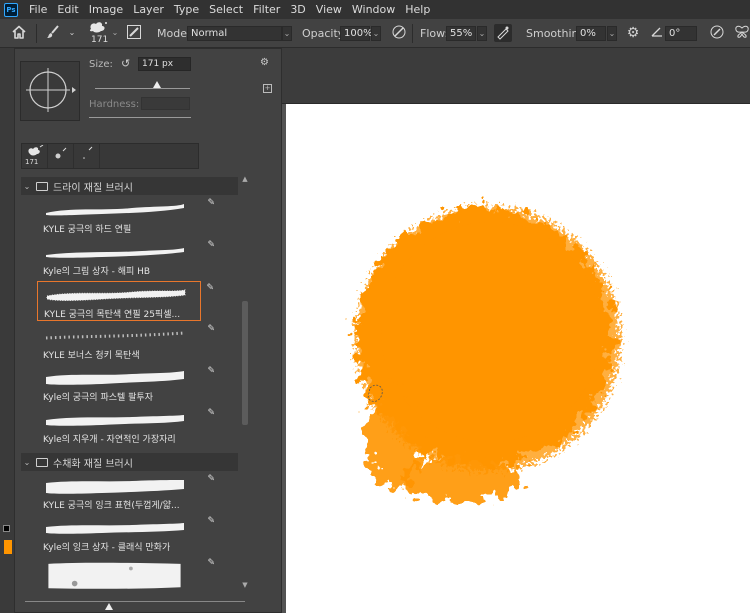 This screenshot has height=613, width=750. I want to click on brush-preset-item: Kyle의 그림 상자 - 해피 HB ✎, so click(126, 259).